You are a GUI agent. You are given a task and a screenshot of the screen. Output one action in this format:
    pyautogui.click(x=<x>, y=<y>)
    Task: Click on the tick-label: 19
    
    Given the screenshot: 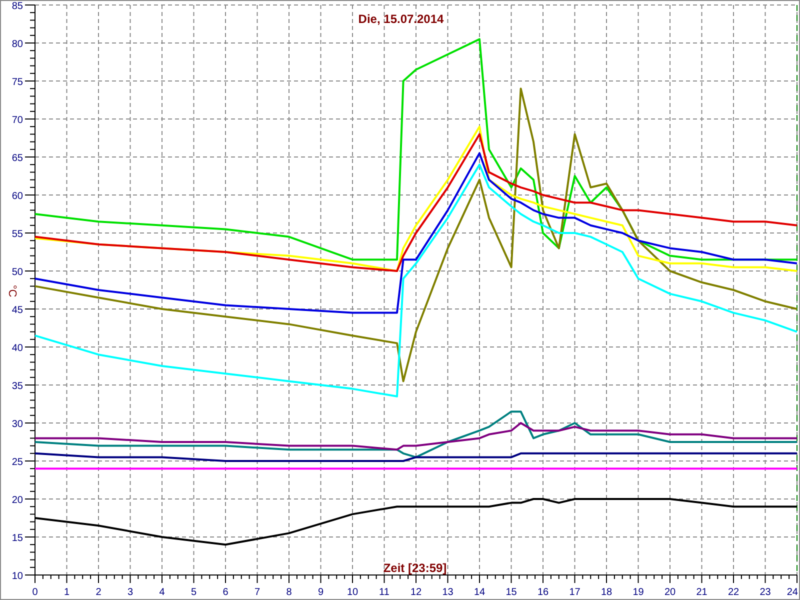 What is the action you would take?
    pyautogui.click(x=638, y=592)
    